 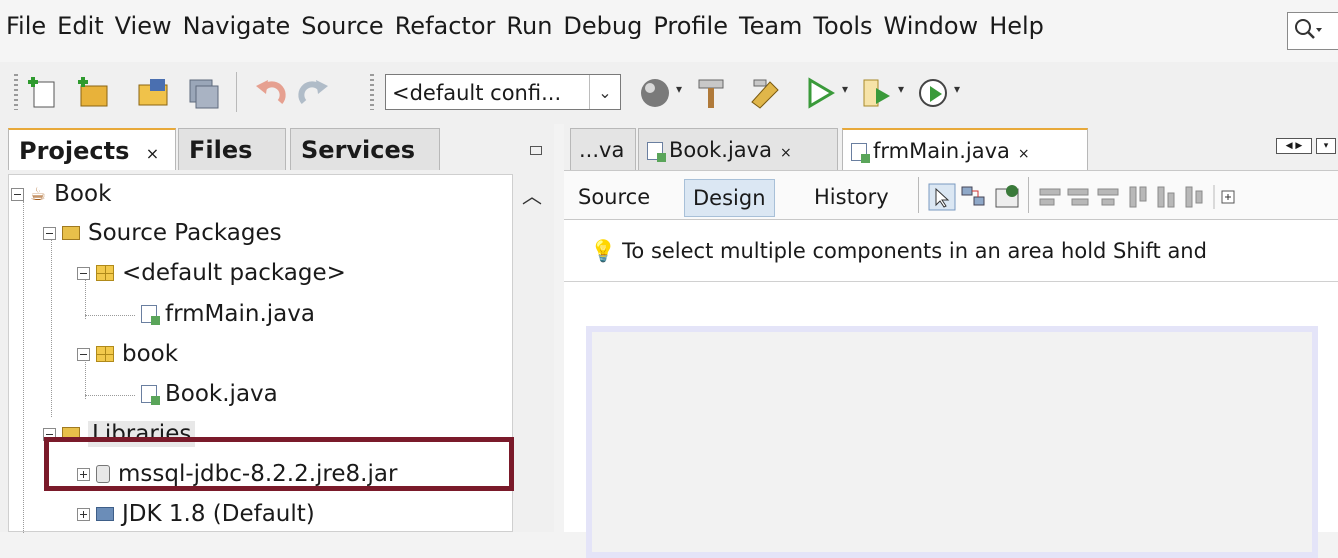 What do you see at coordinates (655, 93) in the screenshot?
I see `globe-icon` at bounding box center [655, 93].